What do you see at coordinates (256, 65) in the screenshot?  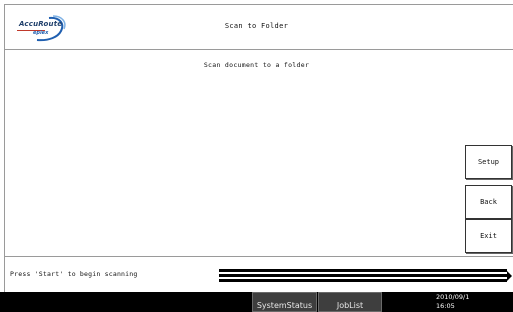 I see `page-subtitle: Scan document to a folder` at bounding box center [256, 65].